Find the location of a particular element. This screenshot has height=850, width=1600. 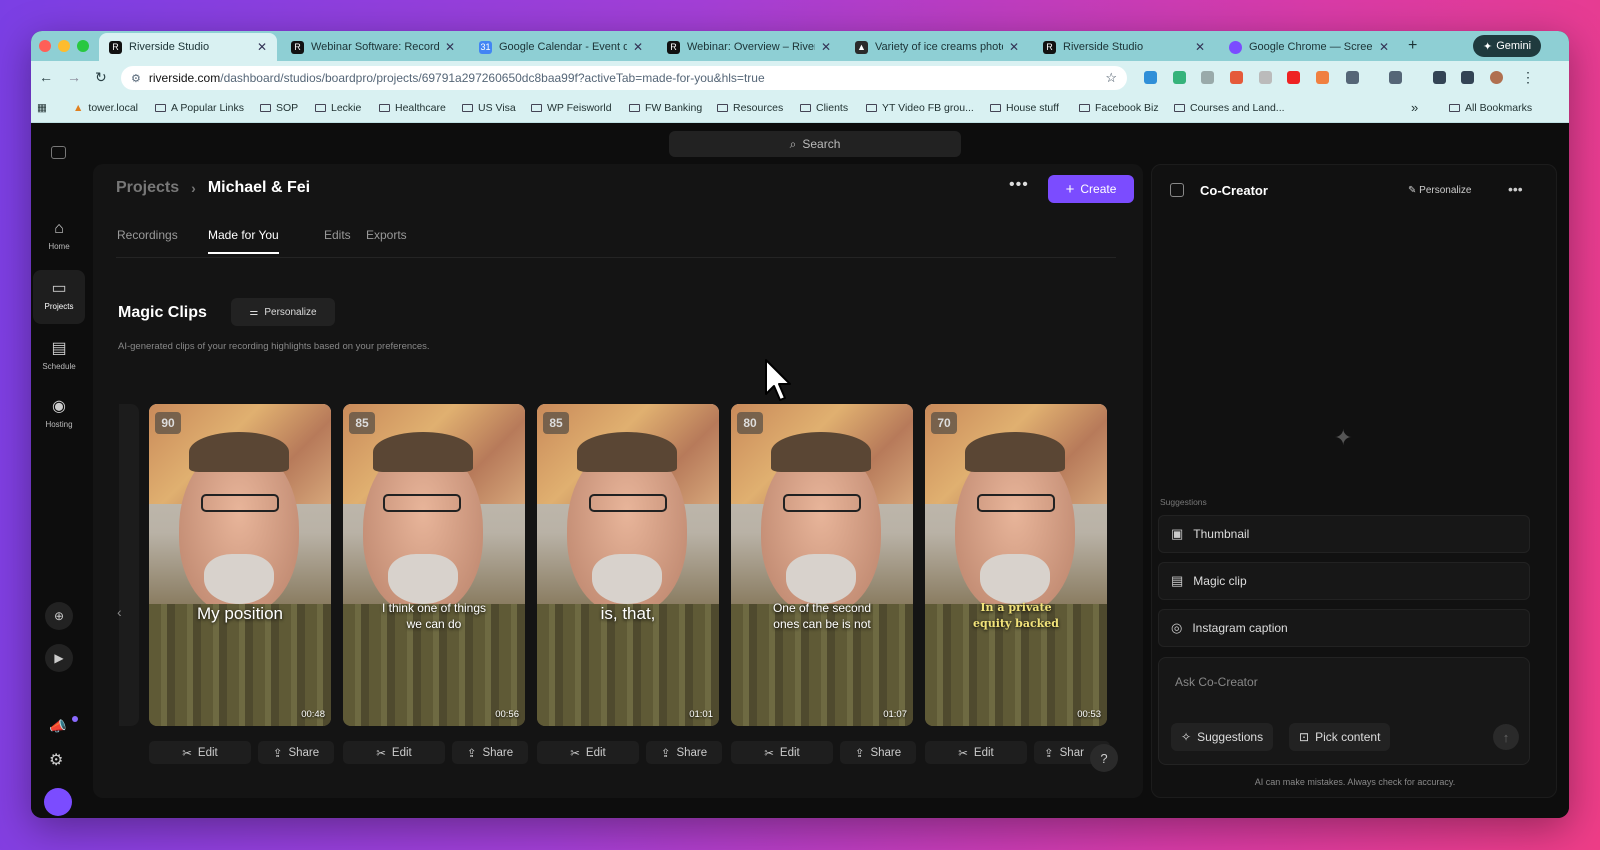

nav-projects: ▭ Projects is located at coordinates (59, 297).